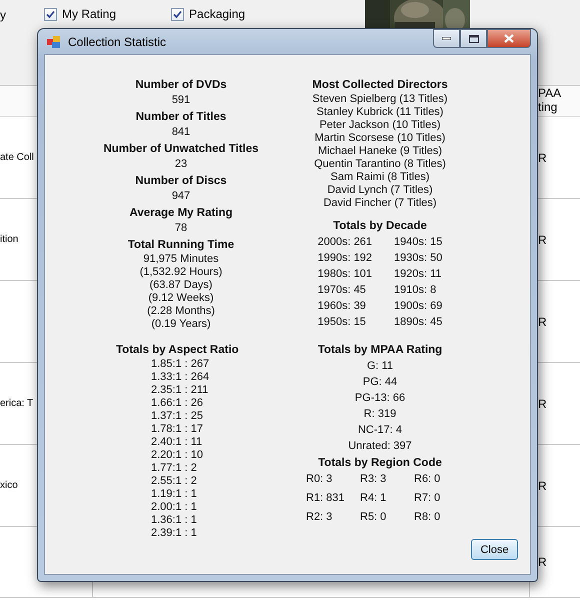 The image size is (580, 600). What do you see at coordinates (181, 196) in the screenshot?
I see `stat-value: 947` at bounding box center [181, 196].